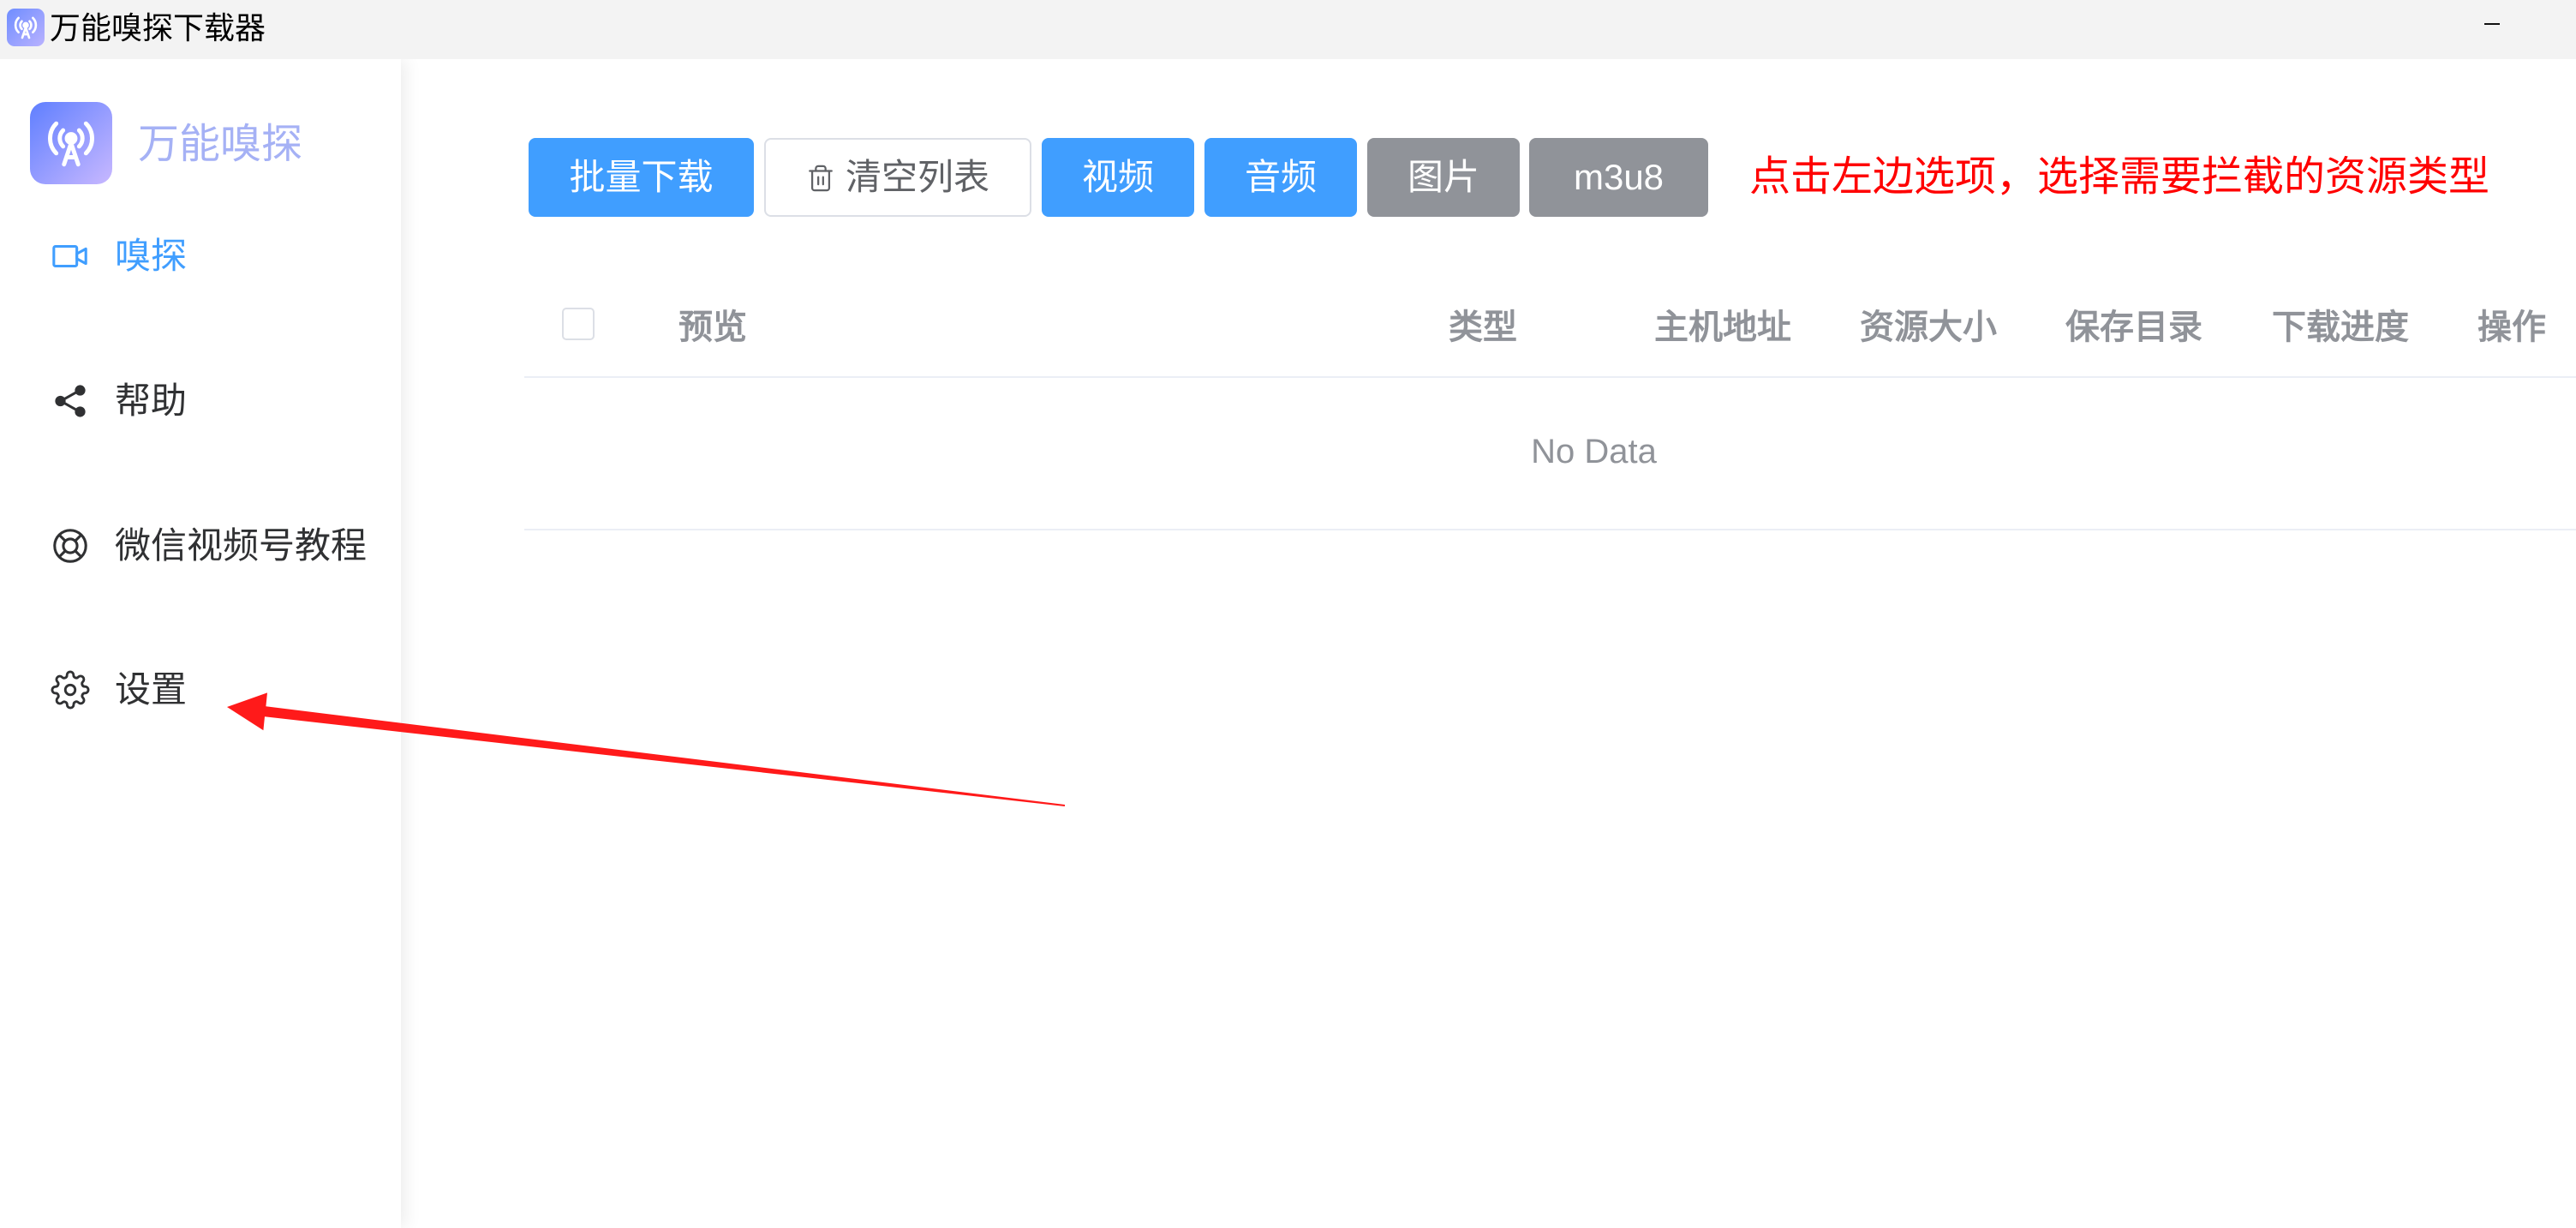 The image size is (2576, 1228). Describe the element at coordinates (1594, 451) in the screenshot. I see `empty-text: No Data` at that location.